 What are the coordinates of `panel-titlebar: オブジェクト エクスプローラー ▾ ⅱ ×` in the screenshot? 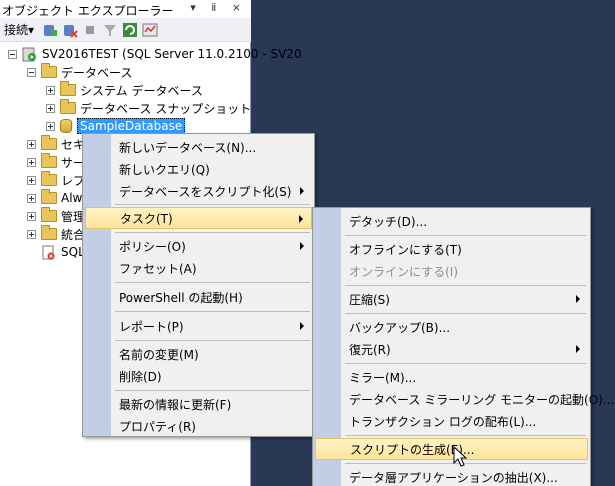 It's located at (125, 9).